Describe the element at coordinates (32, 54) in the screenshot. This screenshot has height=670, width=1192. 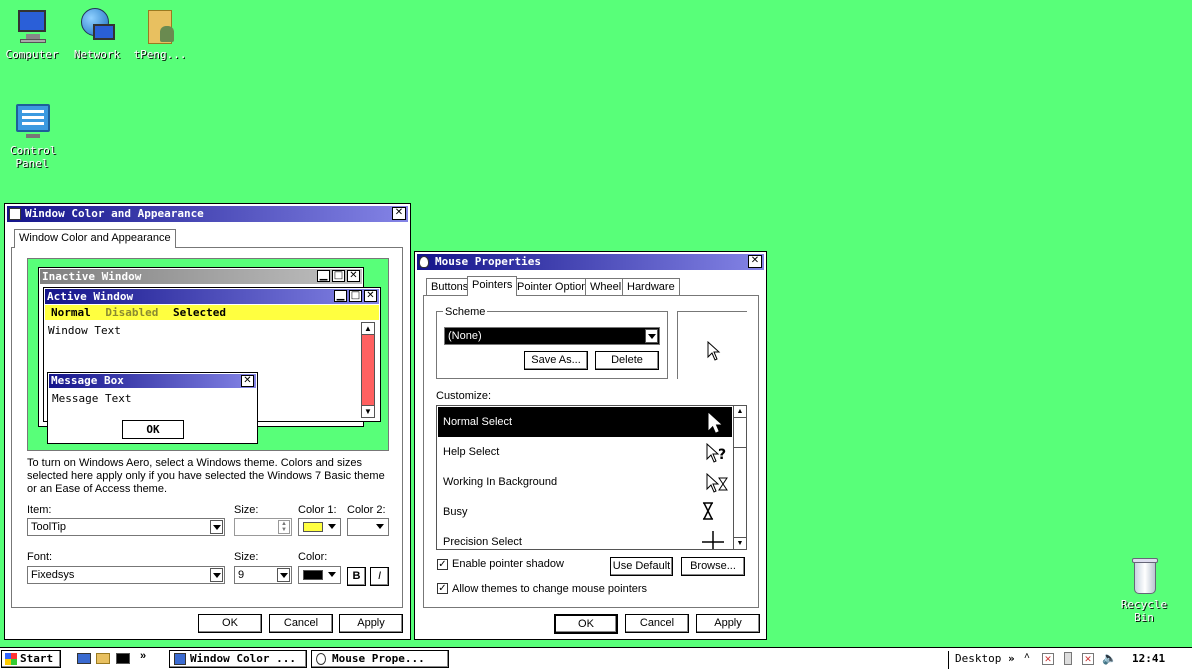
I see `desktop-icon-label: Computer` at that location.